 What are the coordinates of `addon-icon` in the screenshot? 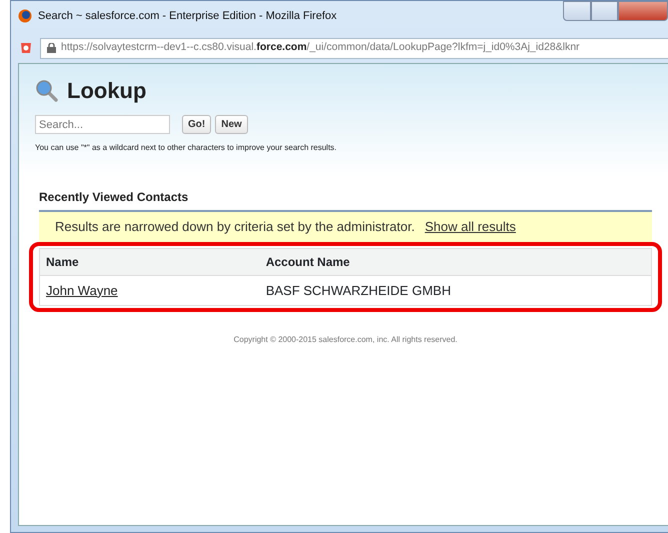 It's located at (26, 48).